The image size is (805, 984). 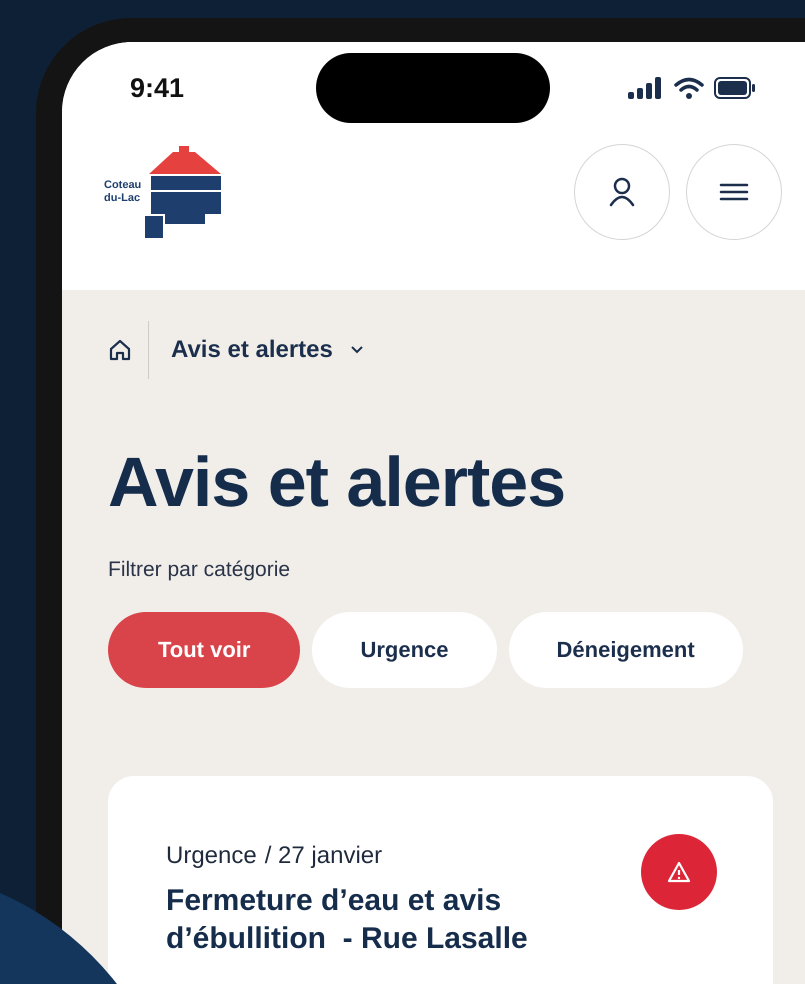 I want to click on signal-icon, so click(x=646, y=88).